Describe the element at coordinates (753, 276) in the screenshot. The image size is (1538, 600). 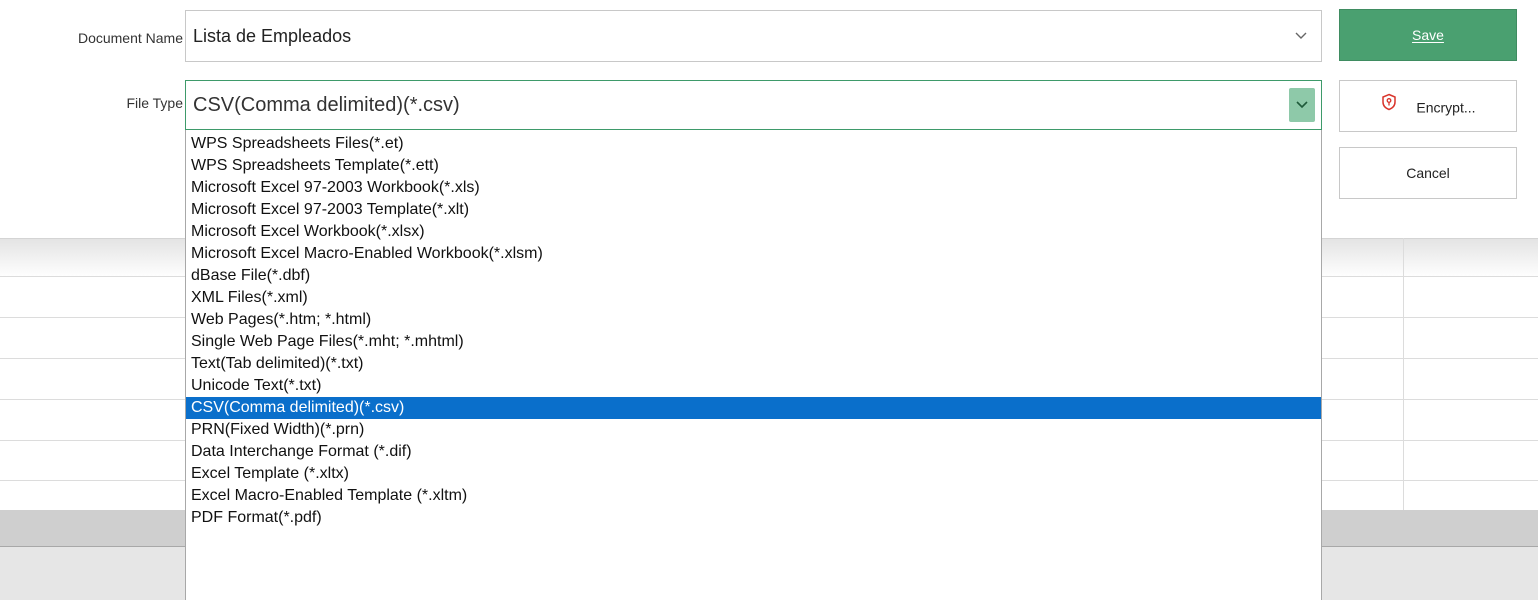
I see `file-type-option: dBase File(*.dbf)` at that location.